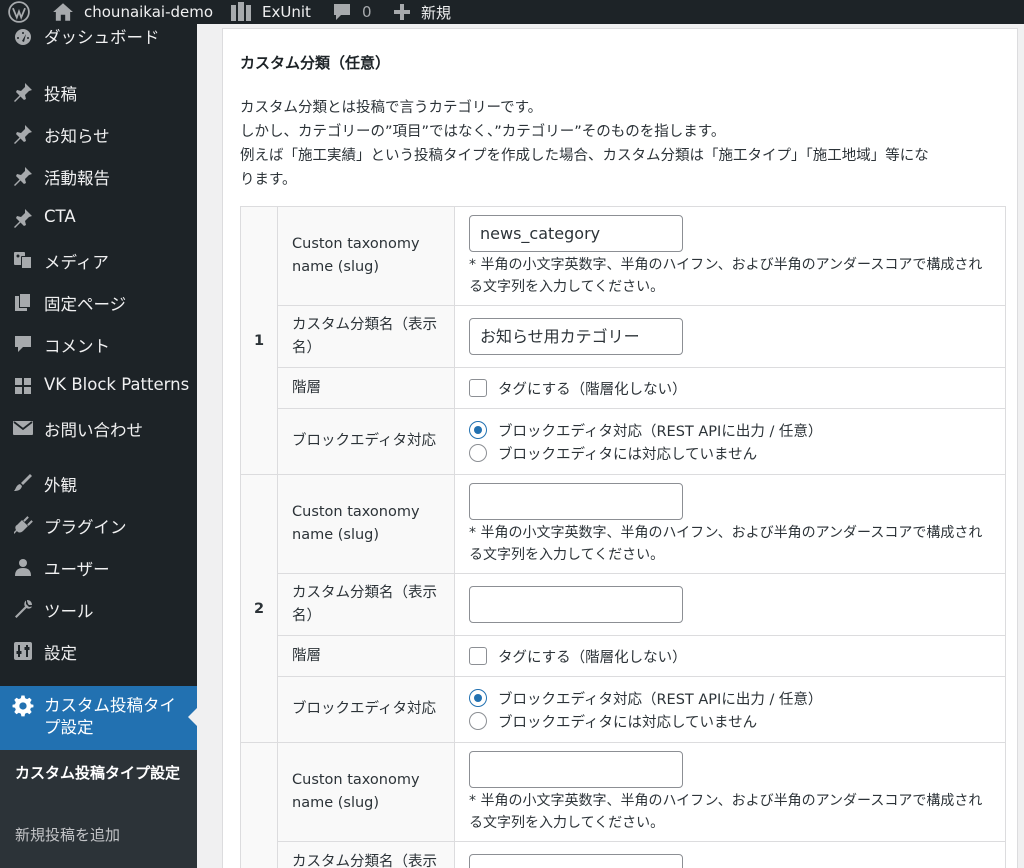 This screenshot has width=1024, height=868. Describe the element at coordinates (23, 260) in the screenshot. I see `media-icon` at that location.